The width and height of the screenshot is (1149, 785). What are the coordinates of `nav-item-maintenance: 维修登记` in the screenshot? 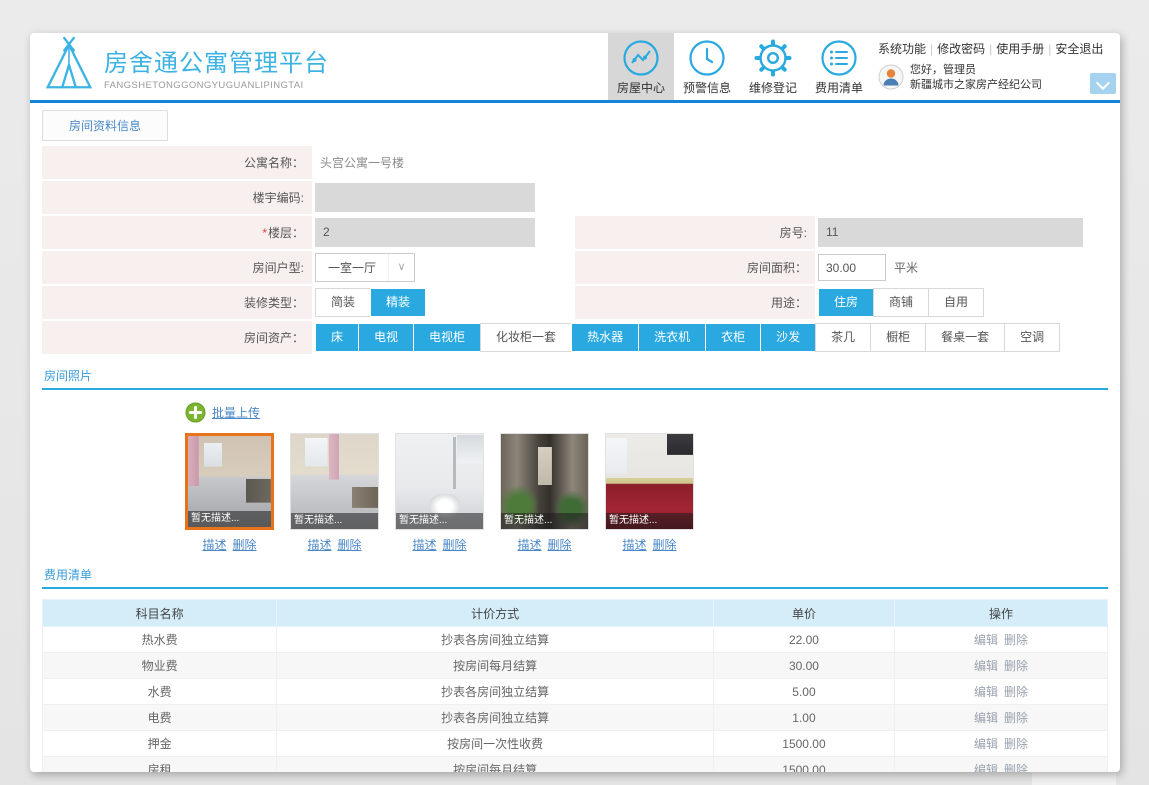 It's located at (773, 66).